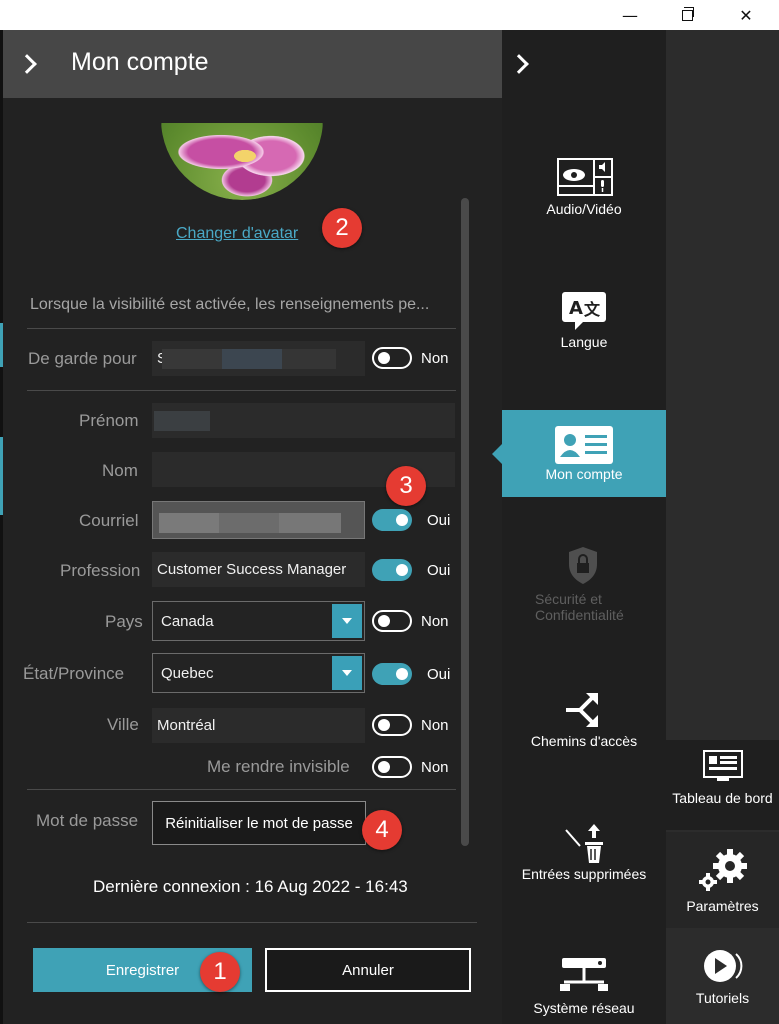 The image size is (779, 1024). Describe the element at coordinates (722, 906) in the screenshot. I see `tile-label: Paramètres` at that location.